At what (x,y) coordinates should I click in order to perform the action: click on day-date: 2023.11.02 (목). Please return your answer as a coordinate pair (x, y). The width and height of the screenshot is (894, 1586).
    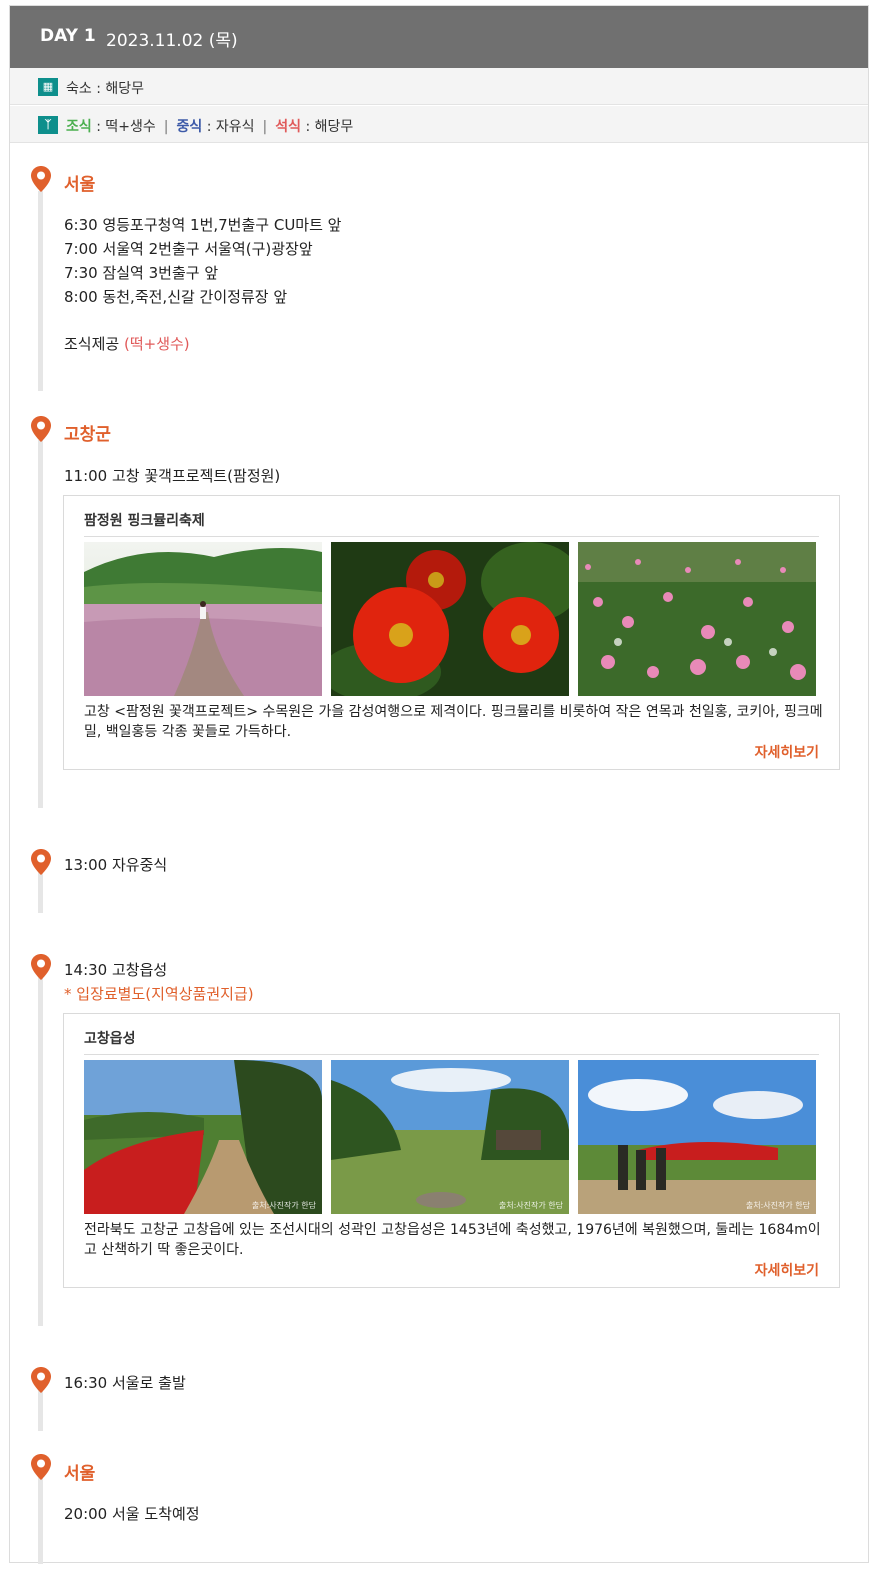
    Looking at the image, I should click on (172, 41).